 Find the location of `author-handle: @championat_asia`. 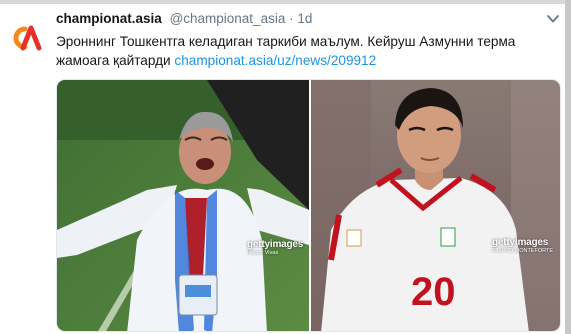

author-handle: @championat_asia is located at coordinates (228, 18).